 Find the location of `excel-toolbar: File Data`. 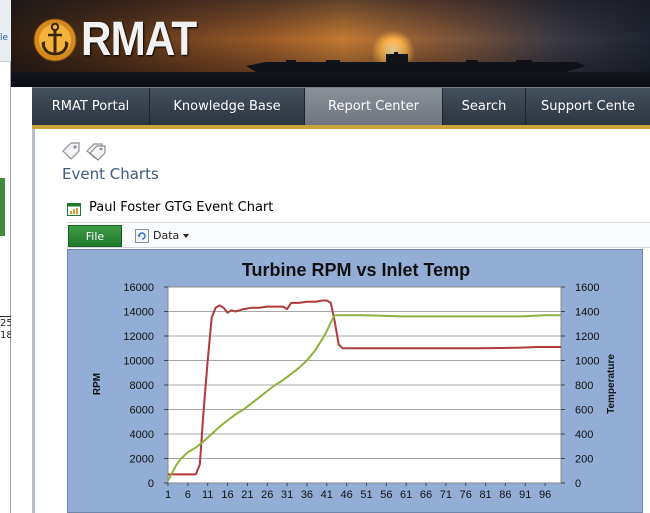

excel-toolbar: File Data is located at coordinates (358, 235).